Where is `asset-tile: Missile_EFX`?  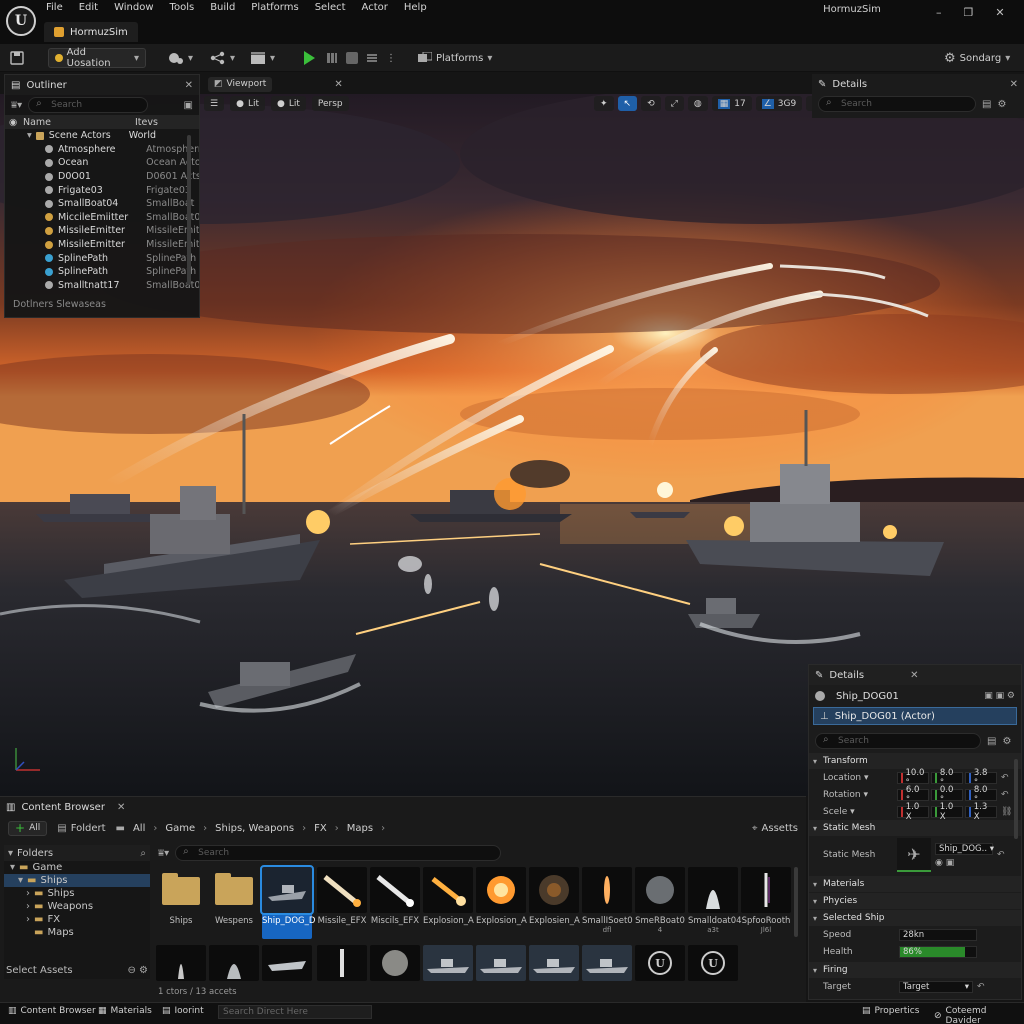 asset-tile: Missile_EFX is located at coordinates (342, 903).